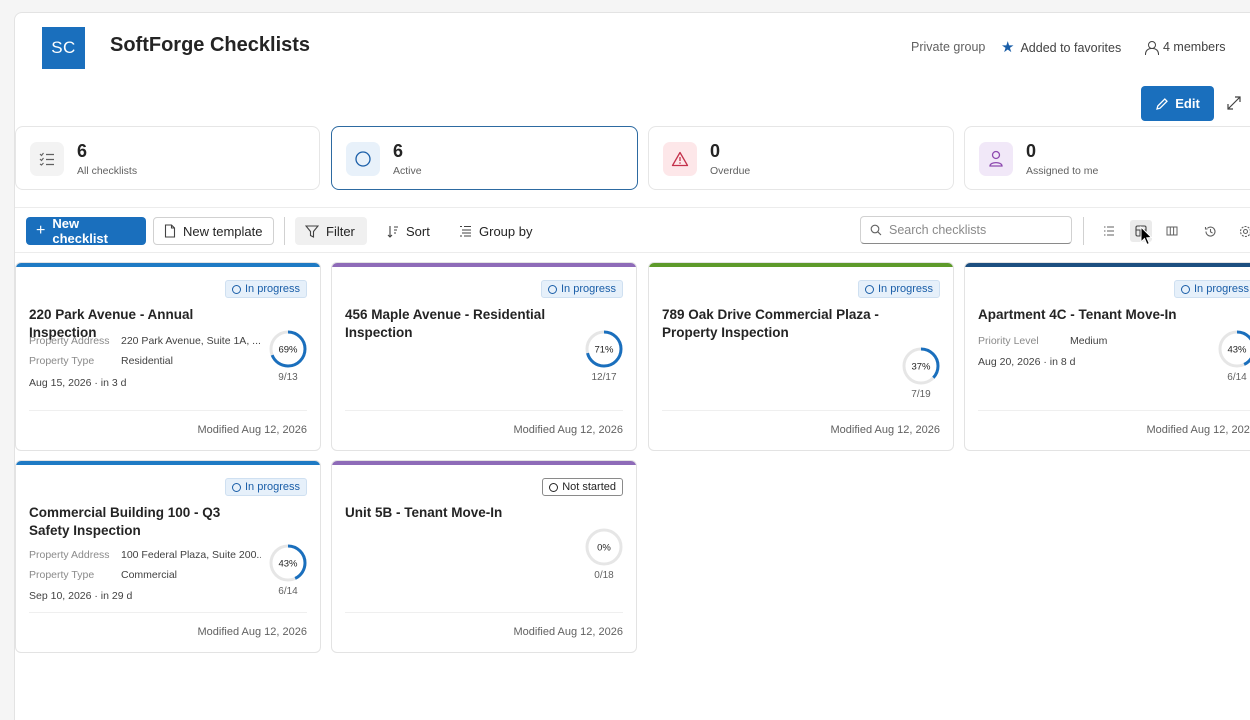 This screenshot has width=1250, height=720. Describe the element at coordinates (979, 230) in the screenshot. I see `search-input` at that location.